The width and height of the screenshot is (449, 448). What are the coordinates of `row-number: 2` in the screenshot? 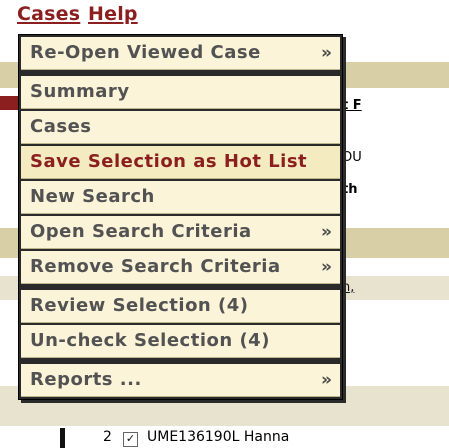 It's located at (107, 437).